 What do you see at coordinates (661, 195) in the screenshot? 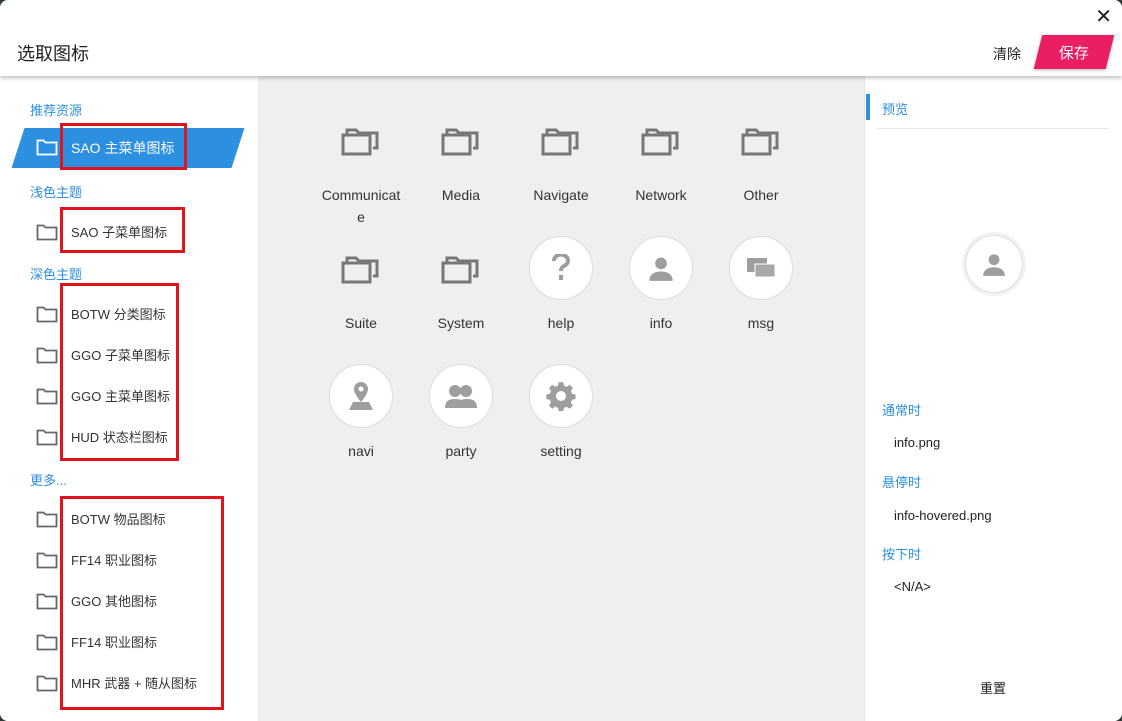
I see `icon-item-label: Network` at bounding box center [661, 195].